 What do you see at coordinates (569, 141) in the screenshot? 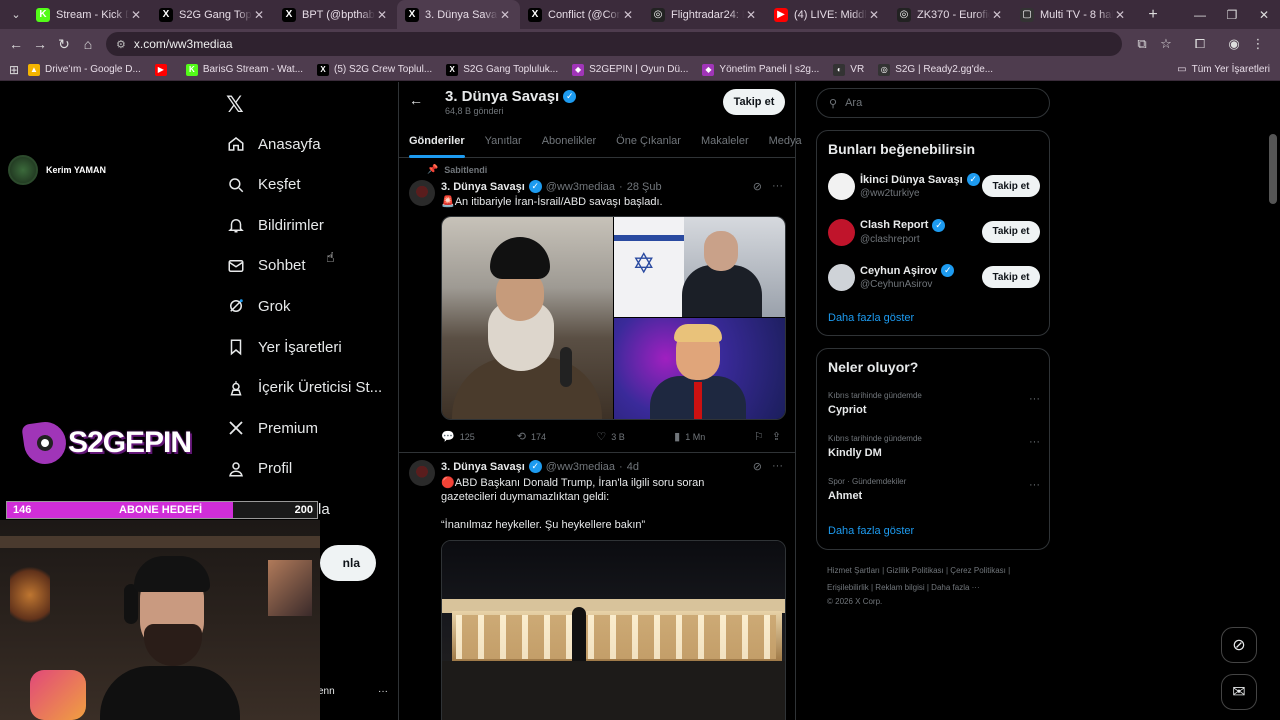
I see `profile-tab: Abonelikler` at bounding box center [569, 141].